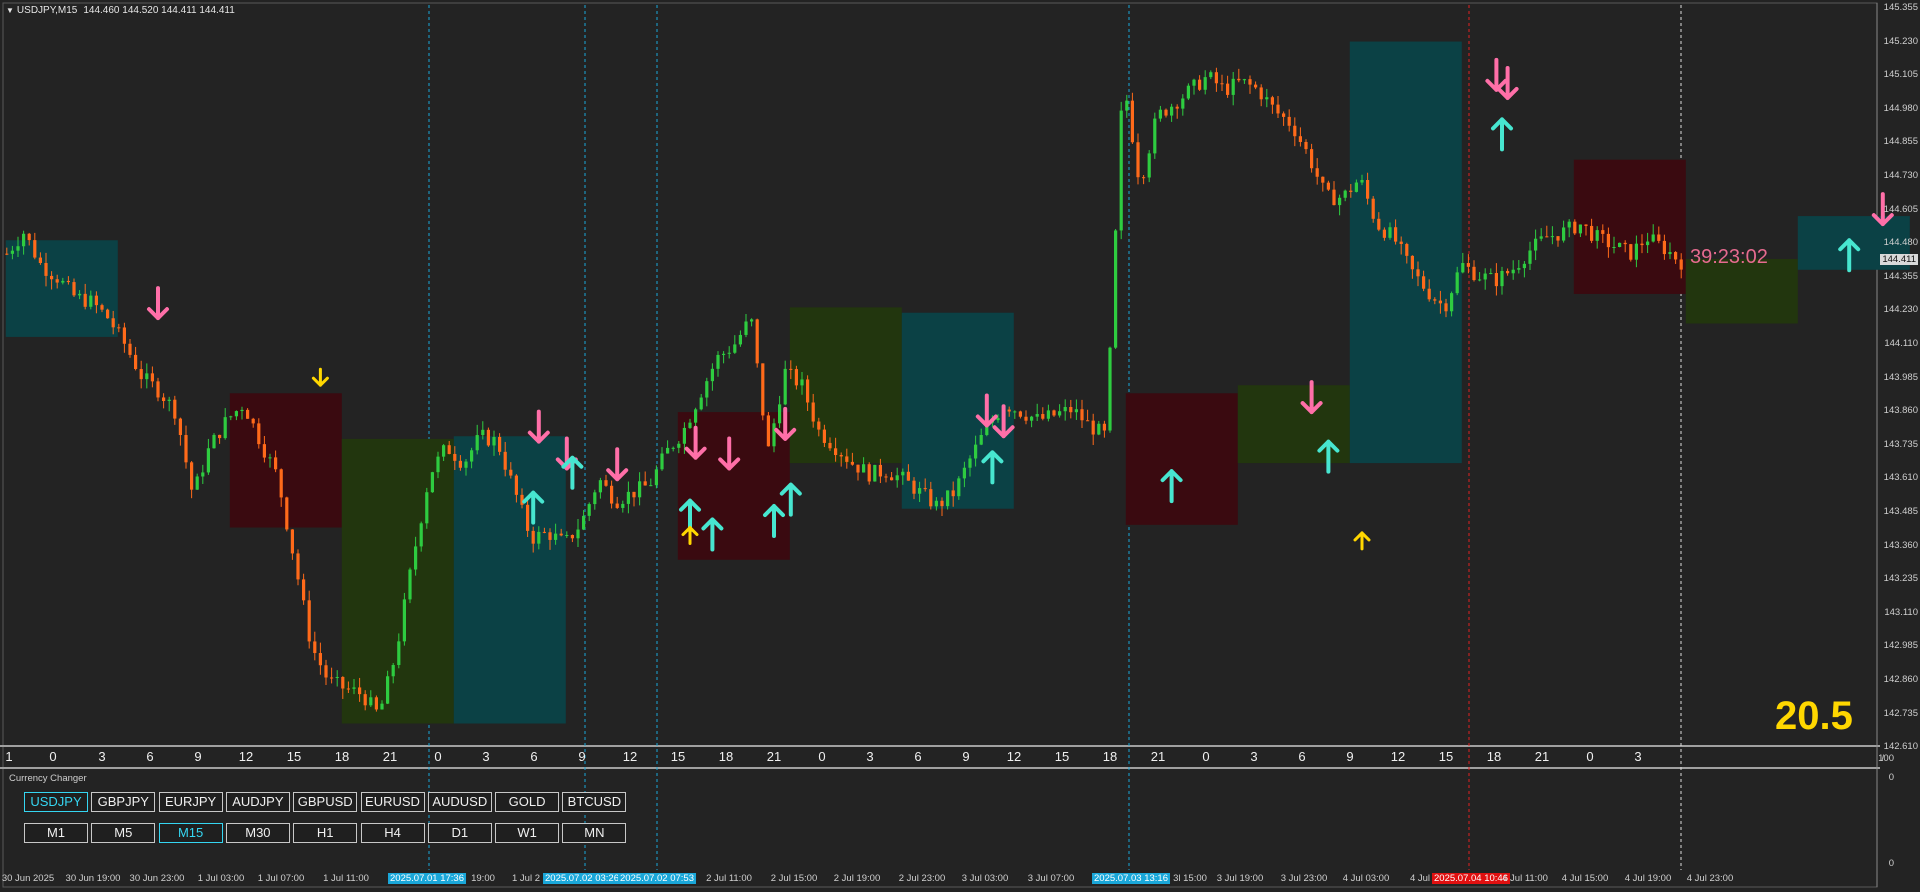  Describe the element at coordinates (390, 756) in the screenshot. I see `hour-tick-label: 21` at that location.